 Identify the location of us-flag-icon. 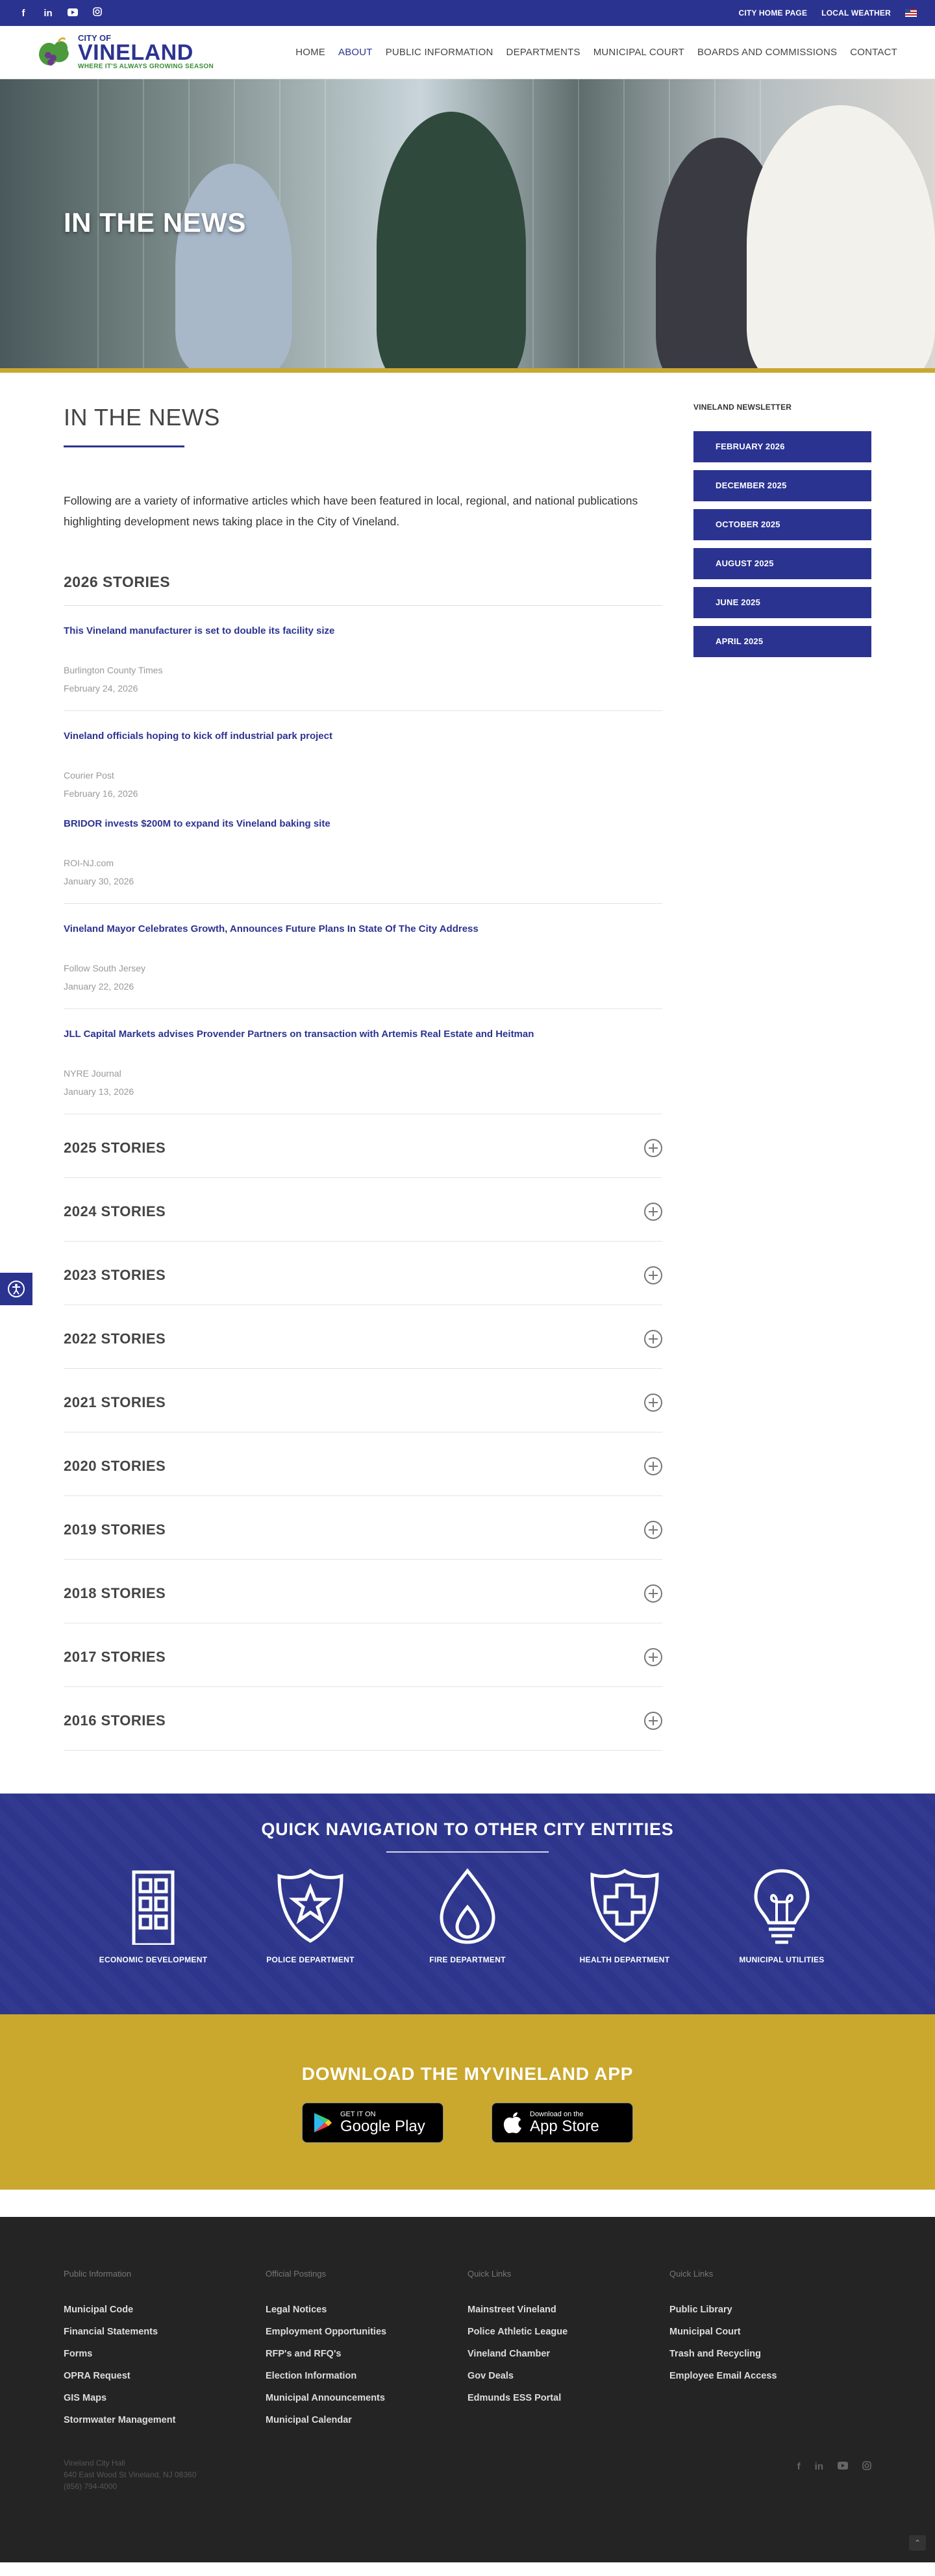
(911, 13).